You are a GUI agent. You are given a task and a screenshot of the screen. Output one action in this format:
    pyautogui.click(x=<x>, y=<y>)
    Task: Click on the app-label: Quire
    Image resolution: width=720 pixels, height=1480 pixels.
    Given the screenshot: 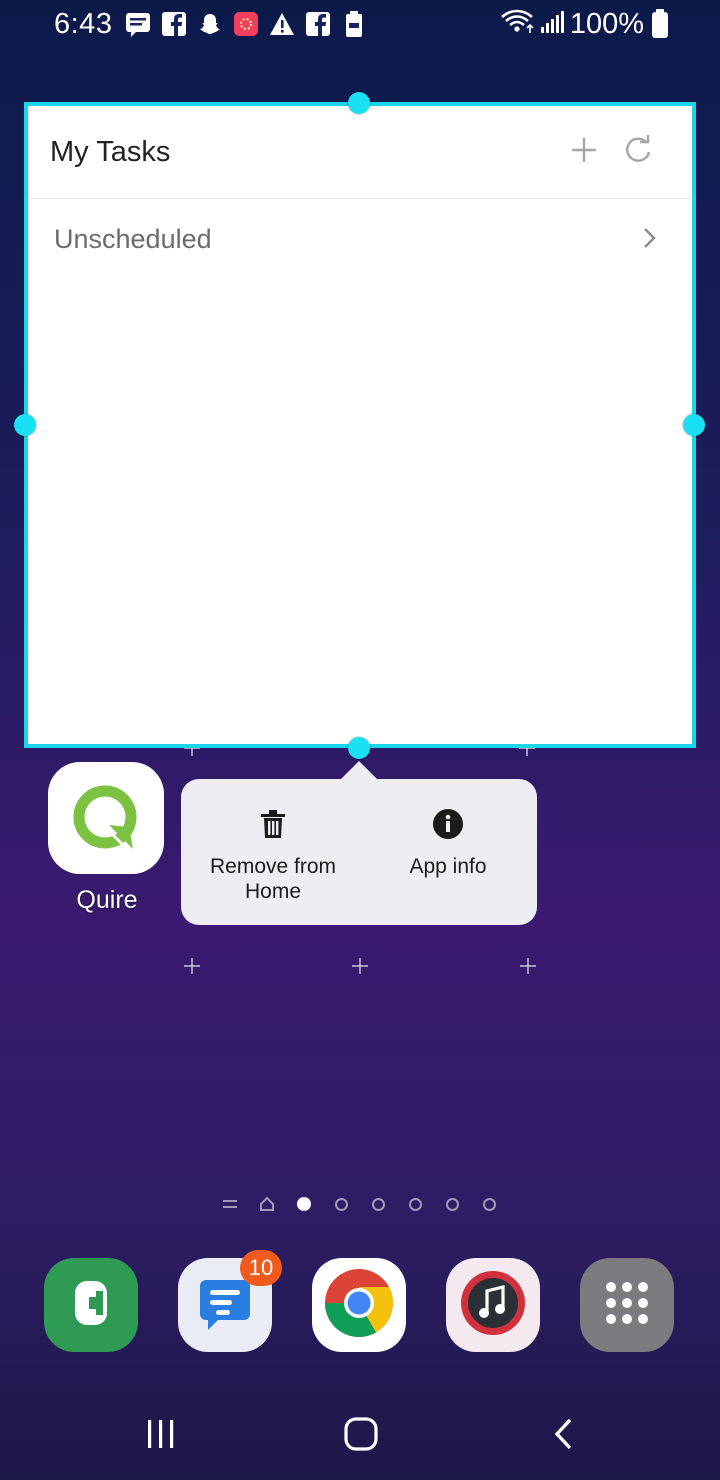 What is the action you would take?
    pyautogui.click(x=107, y=900)
    